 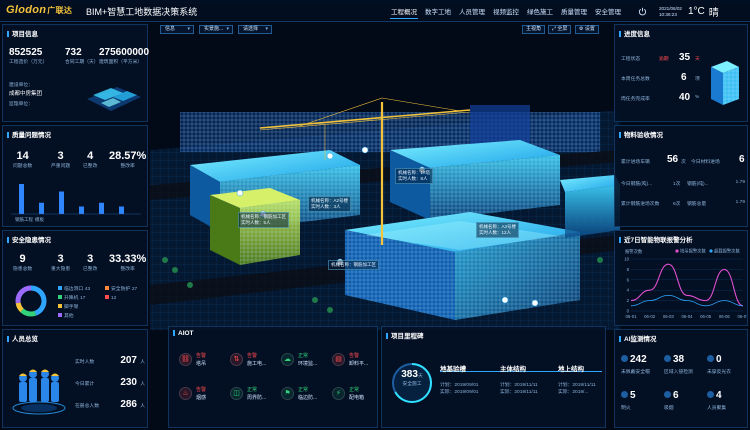 I want to click on legend-item: 脚手架, so click(x=74, y=307).